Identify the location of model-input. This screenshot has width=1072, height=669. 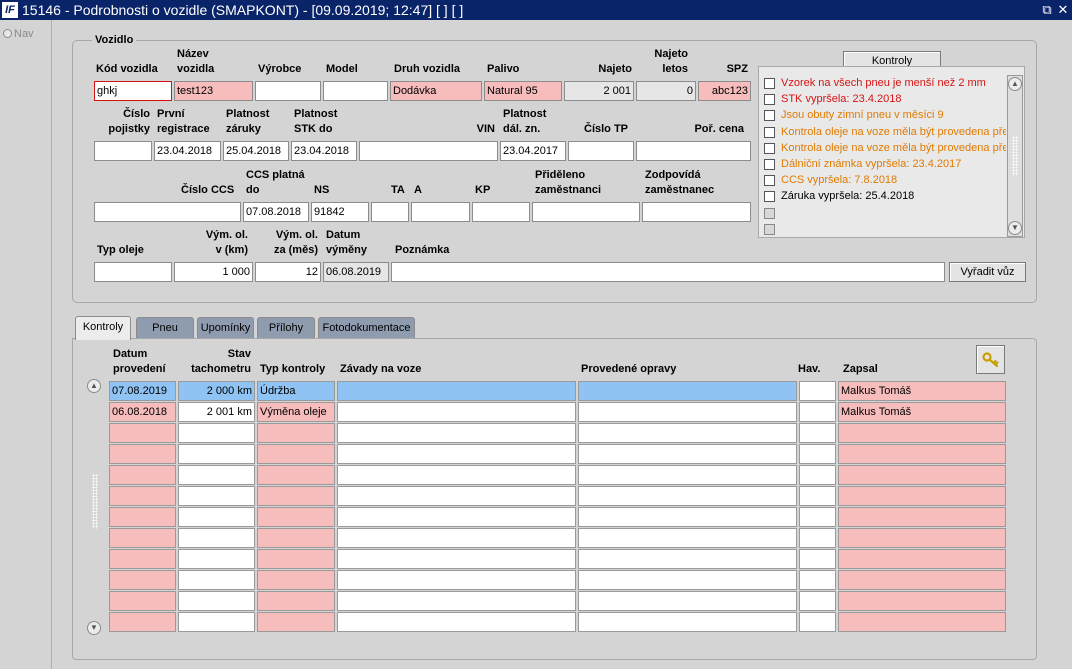
(355, 91).